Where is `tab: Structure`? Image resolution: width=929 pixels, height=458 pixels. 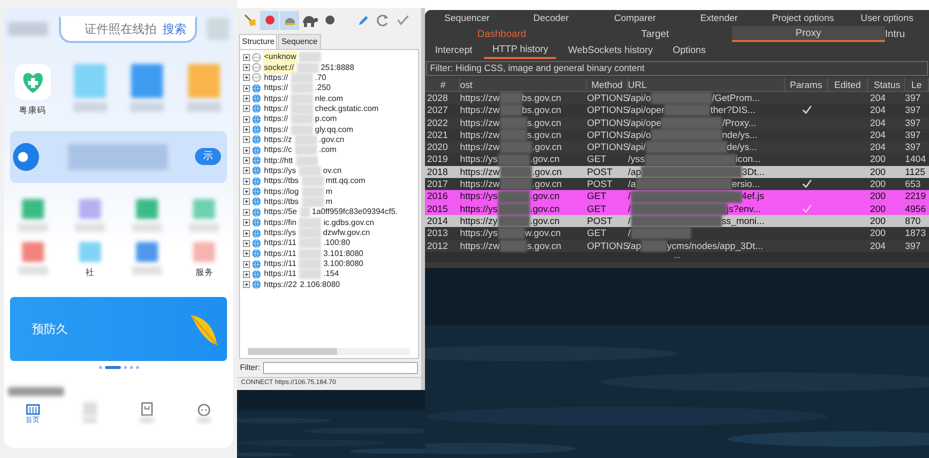
tab: Structure is located at coordinates (258, 41).